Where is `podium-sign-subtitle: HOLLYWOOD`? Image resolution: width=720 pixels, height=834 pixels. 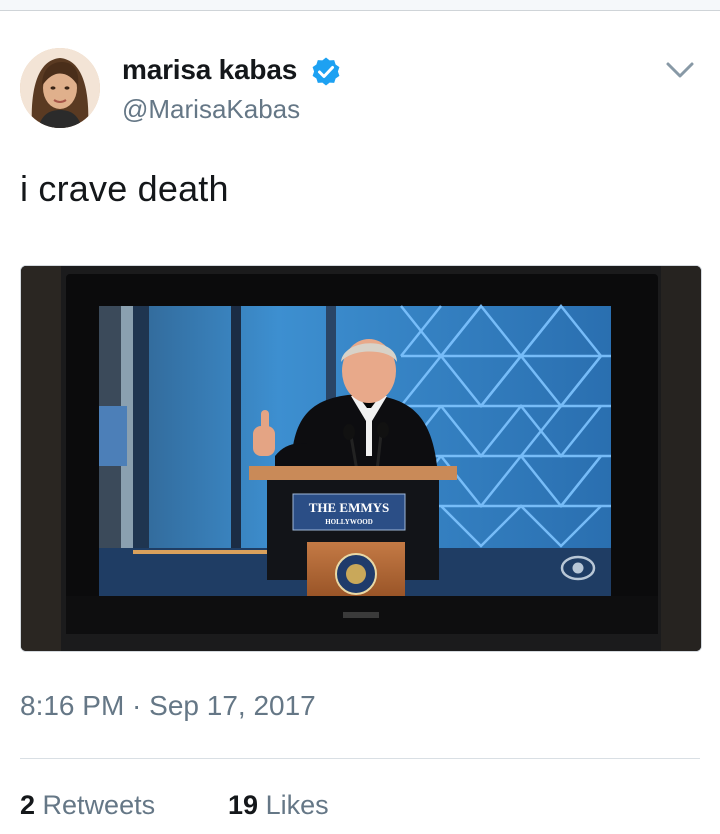
podium-sign-subtitle: HOLLYWOOD is located at coordinates (349, 522).